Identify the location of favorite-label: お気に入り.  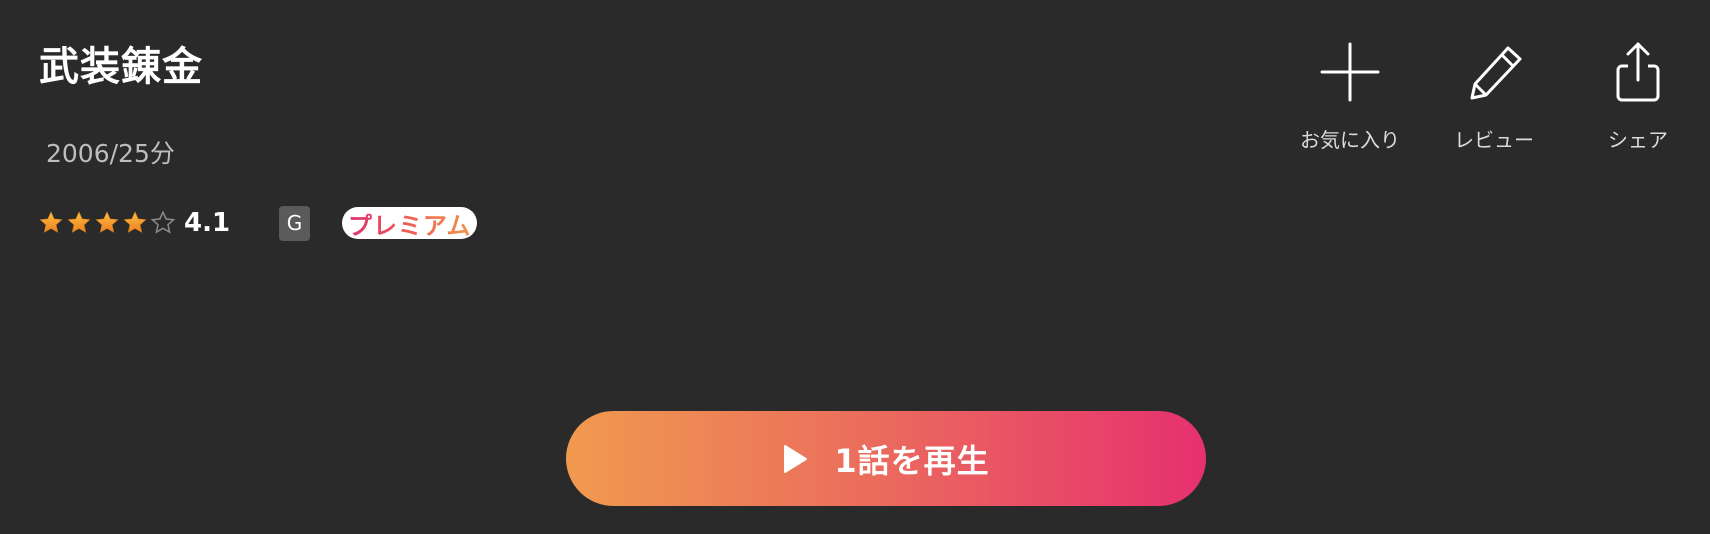
(1350, 140).